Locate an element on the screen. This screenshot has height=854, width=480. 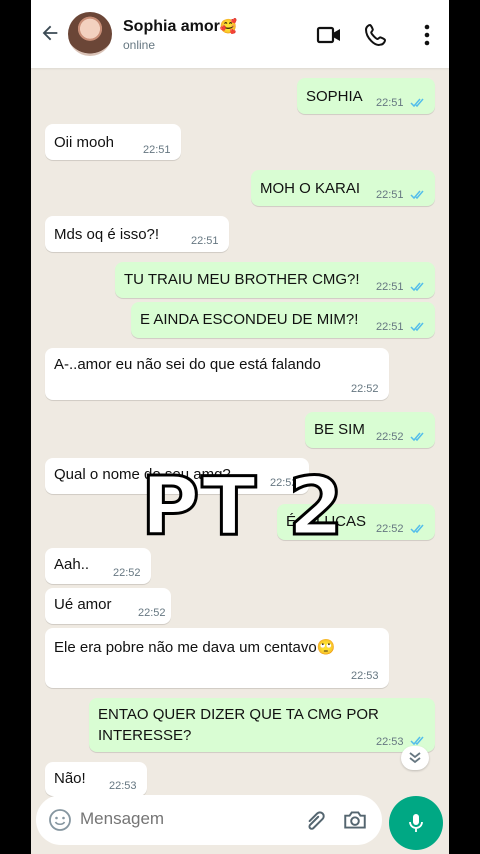
message-text: ENTAO QUER DIZER QUE TA CMG POR is located at coordinates (238, 714).